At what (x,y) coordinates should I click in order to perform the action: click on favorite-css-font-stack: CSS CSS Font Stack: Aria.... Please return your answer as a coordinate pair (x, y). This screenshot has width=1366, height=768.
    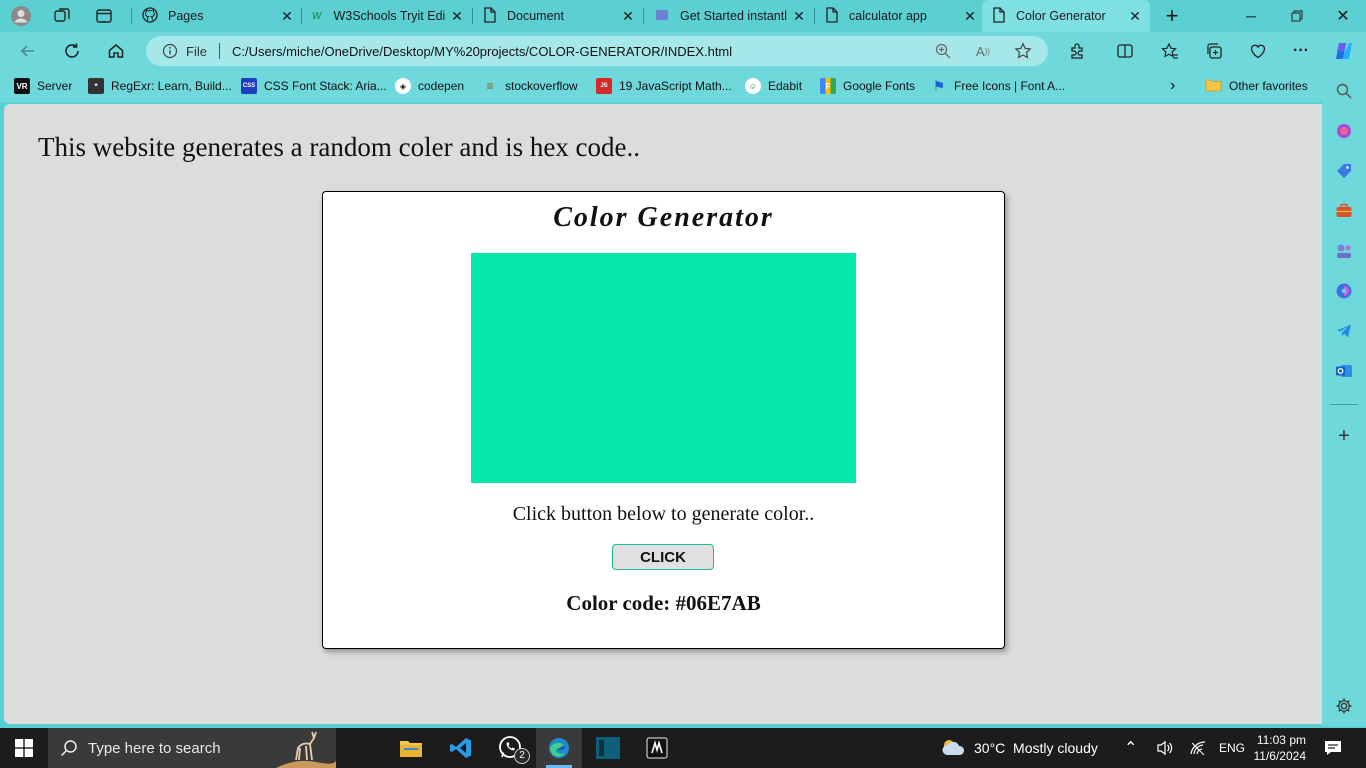
    Looking at the image, I should click on (314, 86).